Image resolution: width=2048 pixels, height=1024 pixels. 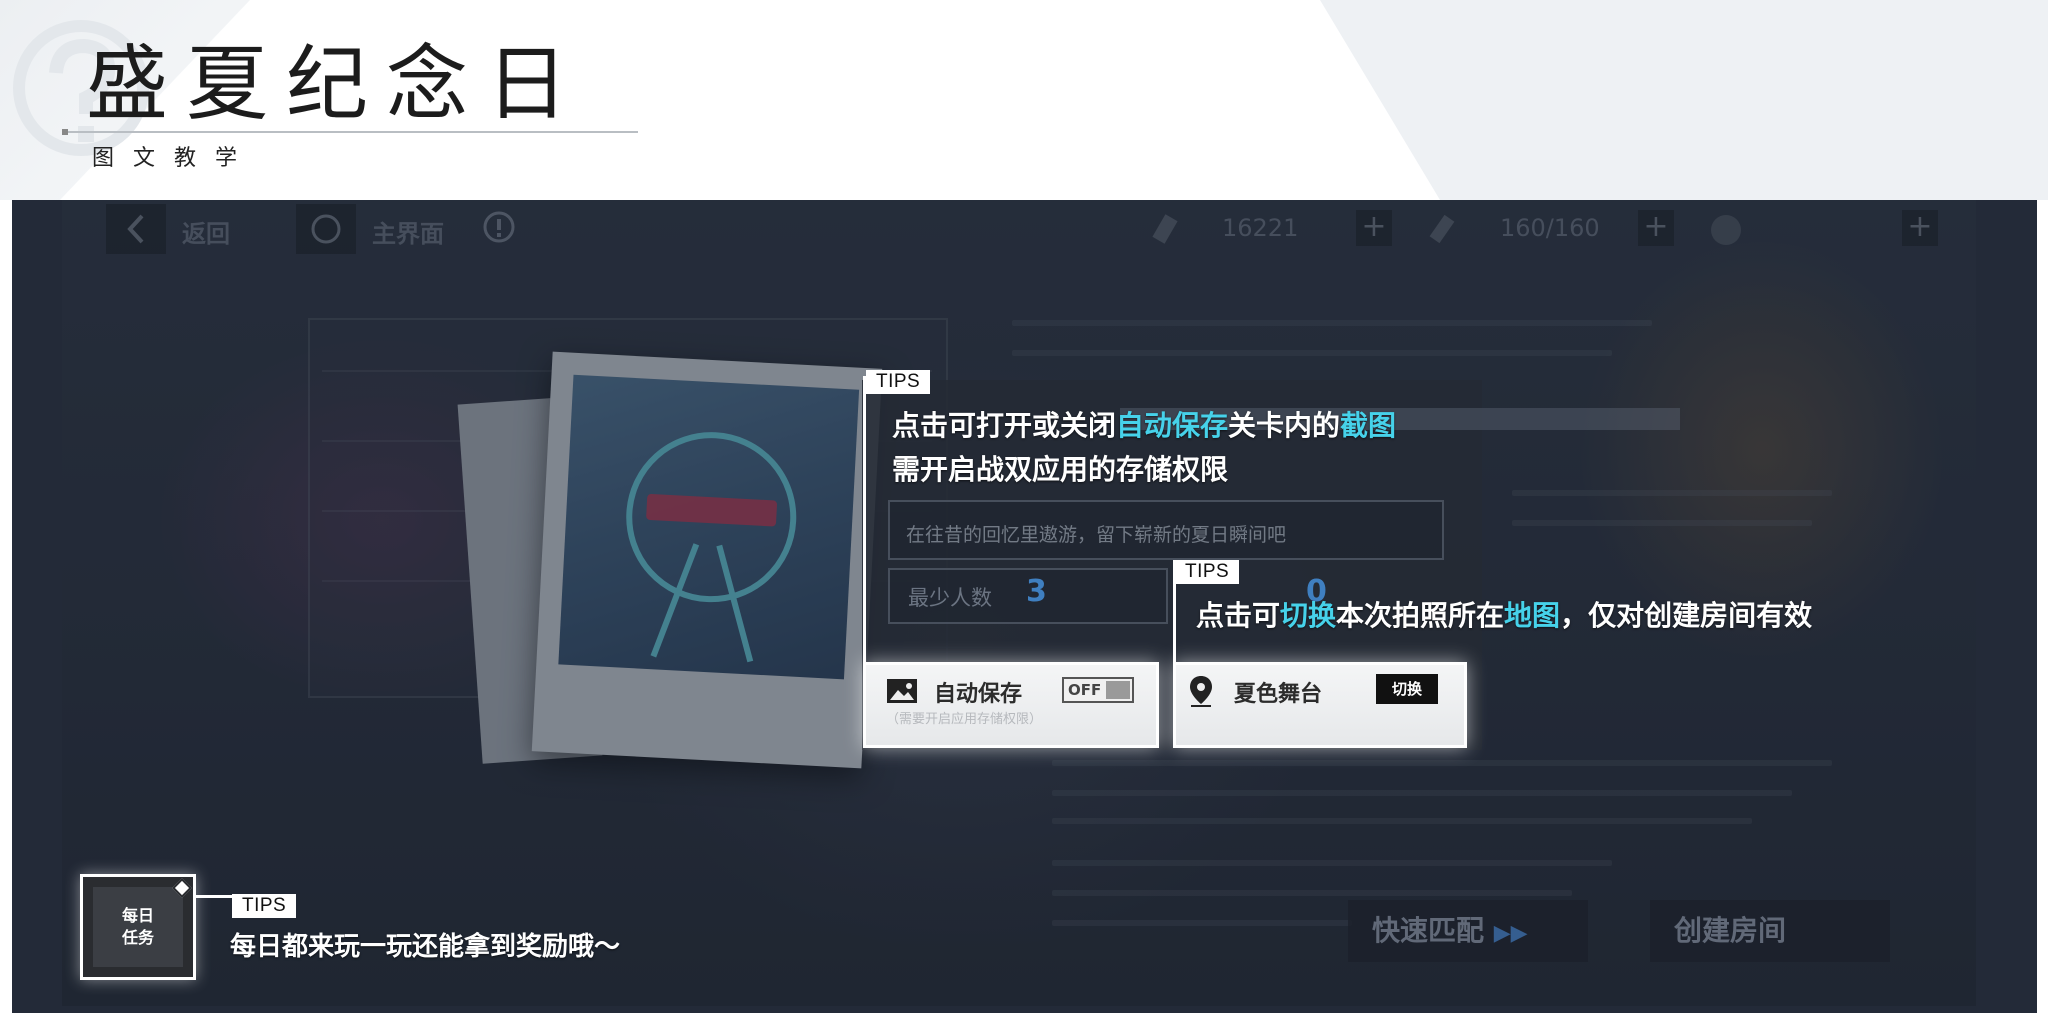 I want to click on create-room-button: 创建房间, so click(x=1770, y=931).